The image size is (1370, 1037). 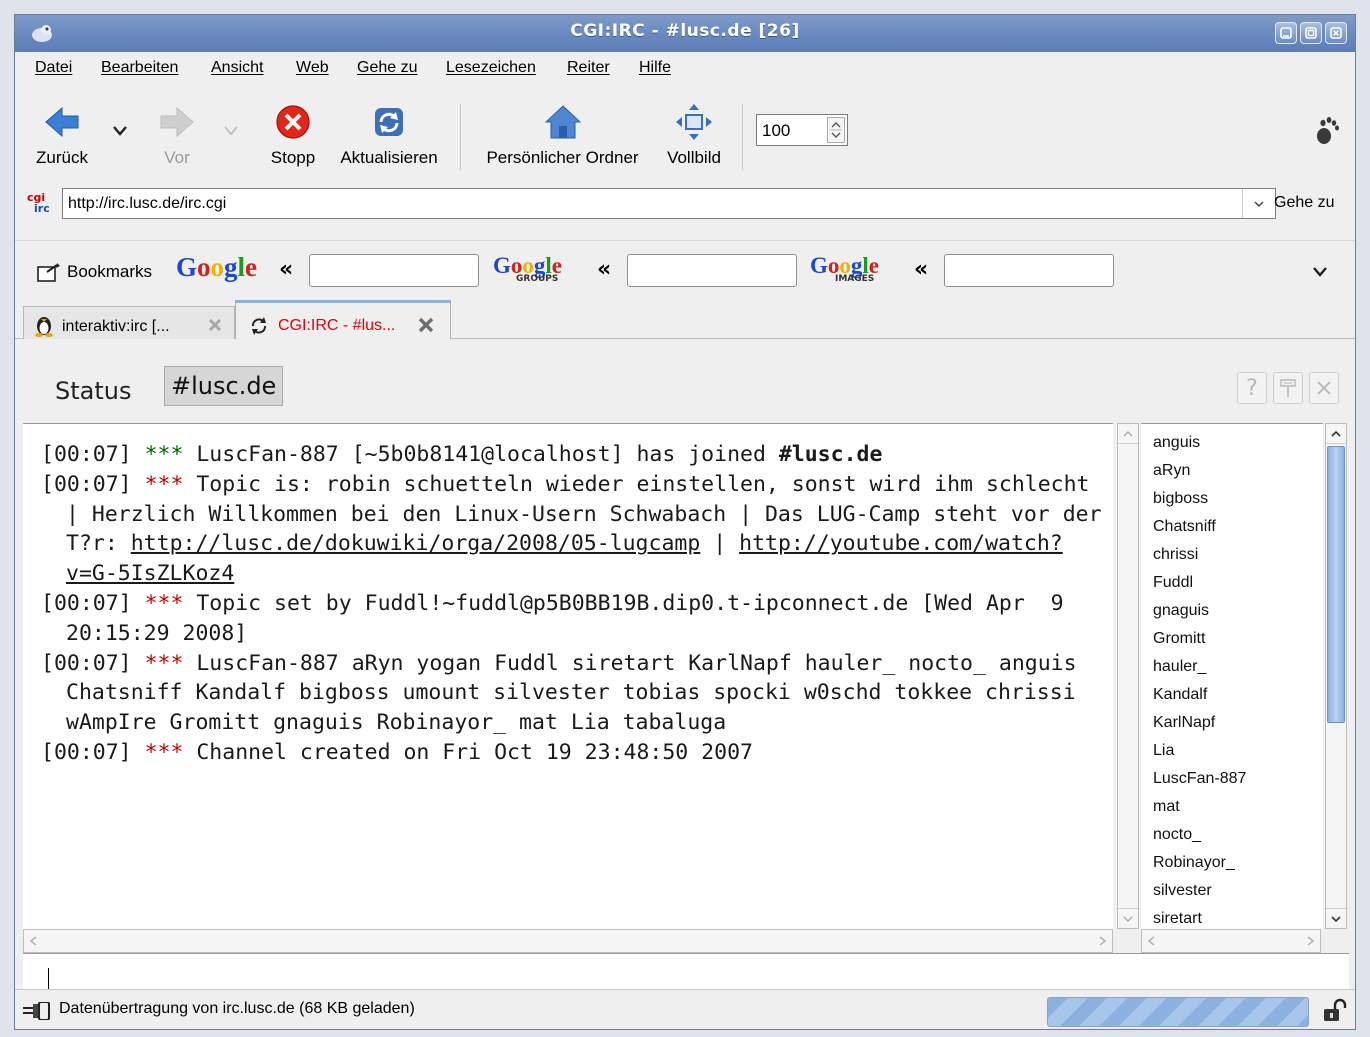 I want to click on nicklist-vertical-scrollbar, so click(x=1336, y=676).